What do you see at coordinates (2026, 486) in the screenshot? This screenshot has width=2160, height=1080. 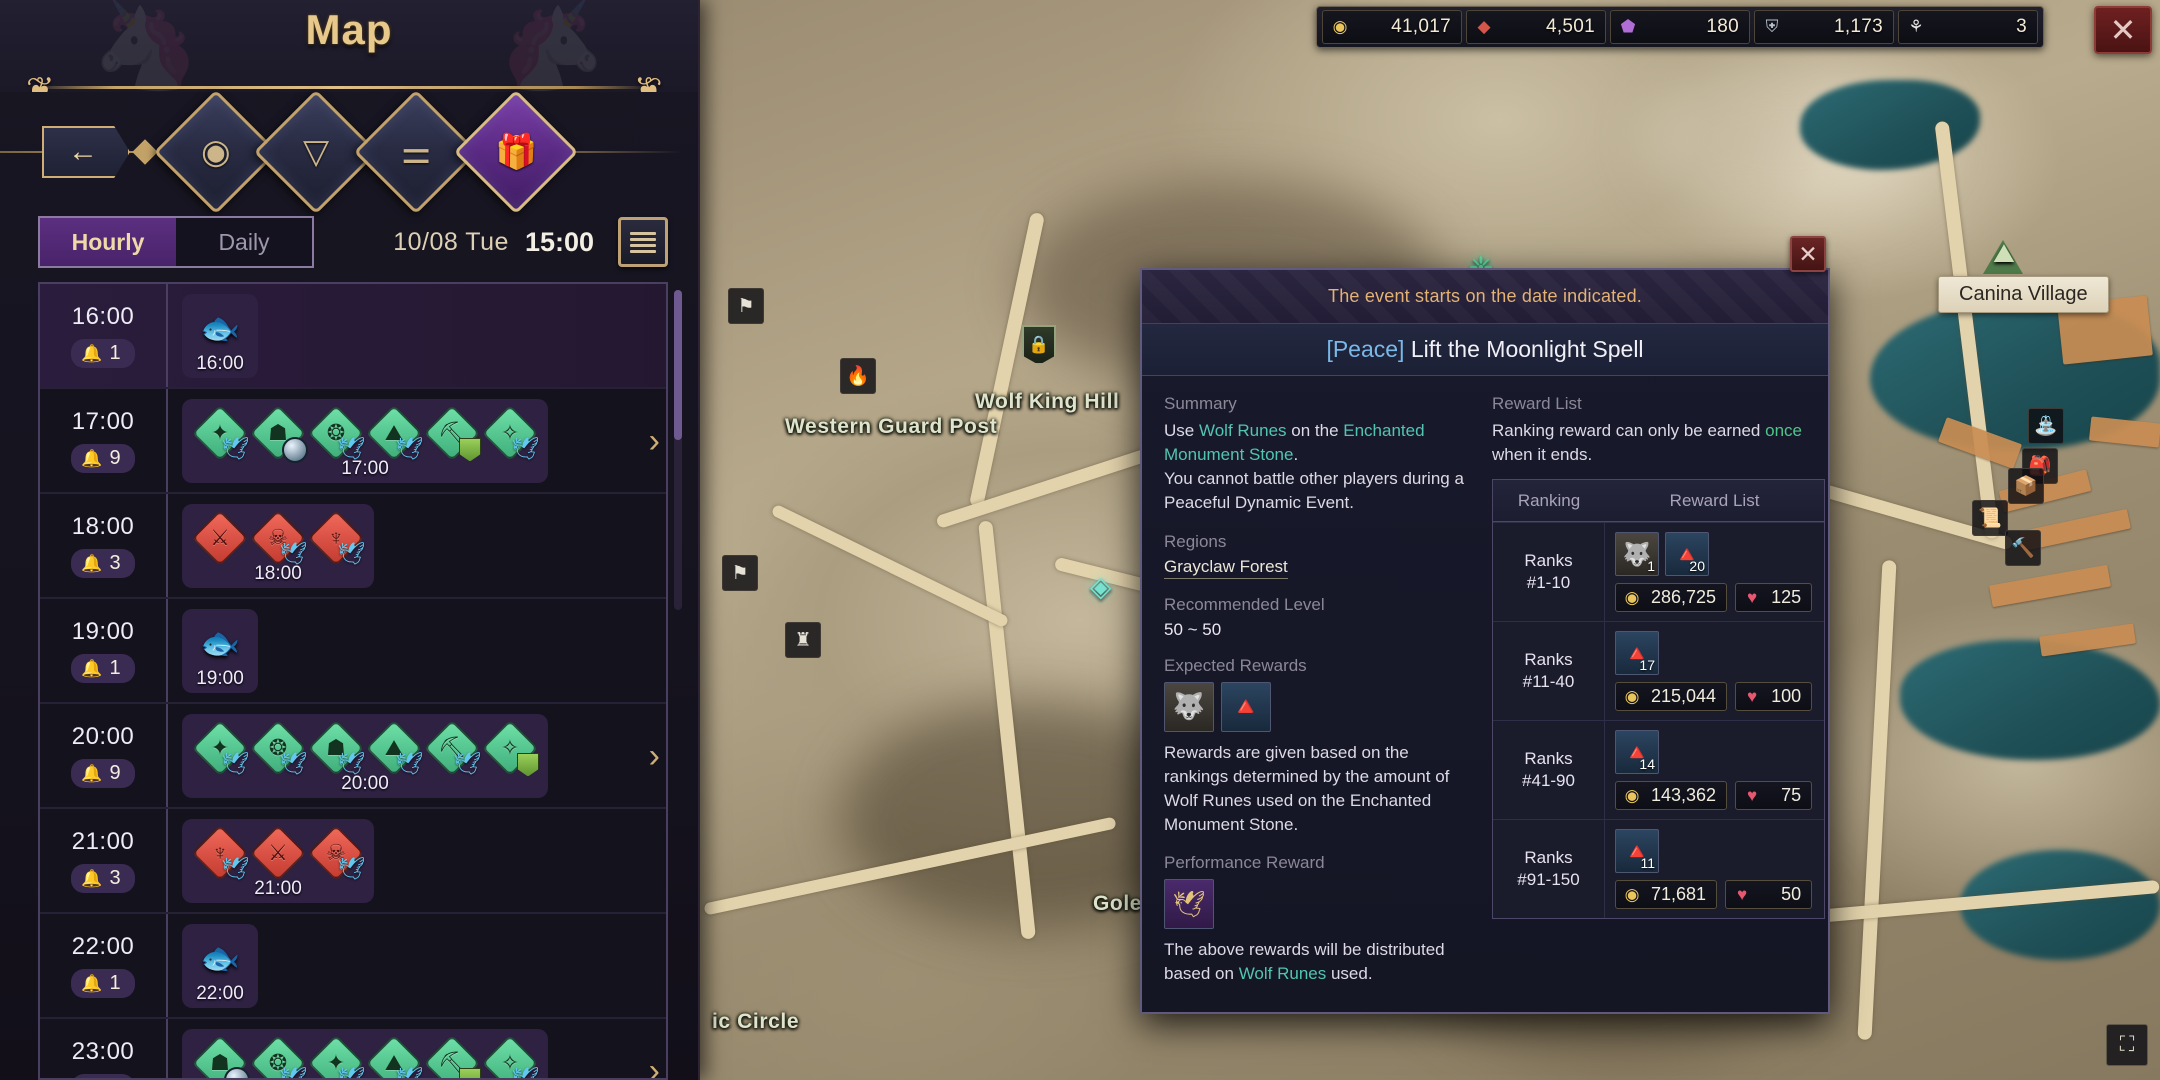 I see `storage-marker: 📦` at bounding box center [2026, 486].